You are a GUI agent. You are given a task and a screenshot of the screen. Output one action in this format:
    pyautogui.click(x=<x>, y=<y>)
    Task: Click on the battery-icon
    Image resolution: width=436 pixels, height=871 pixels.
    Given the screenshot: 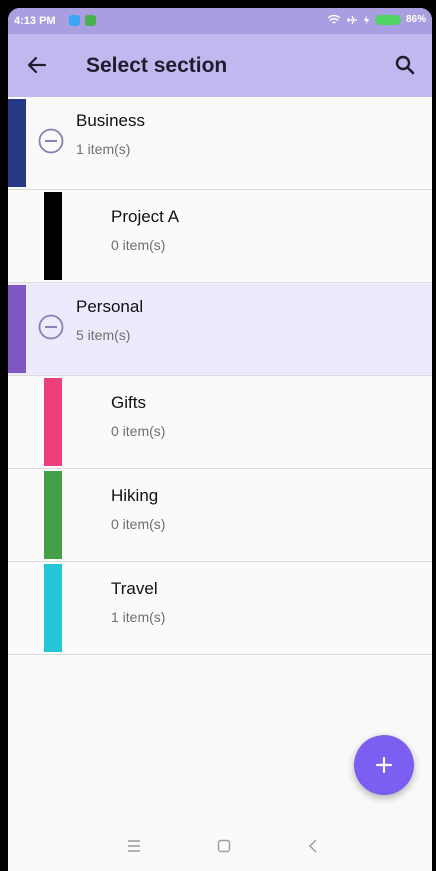 What is the action you would take?
    pyautogui.click(x=387, y=19)
    